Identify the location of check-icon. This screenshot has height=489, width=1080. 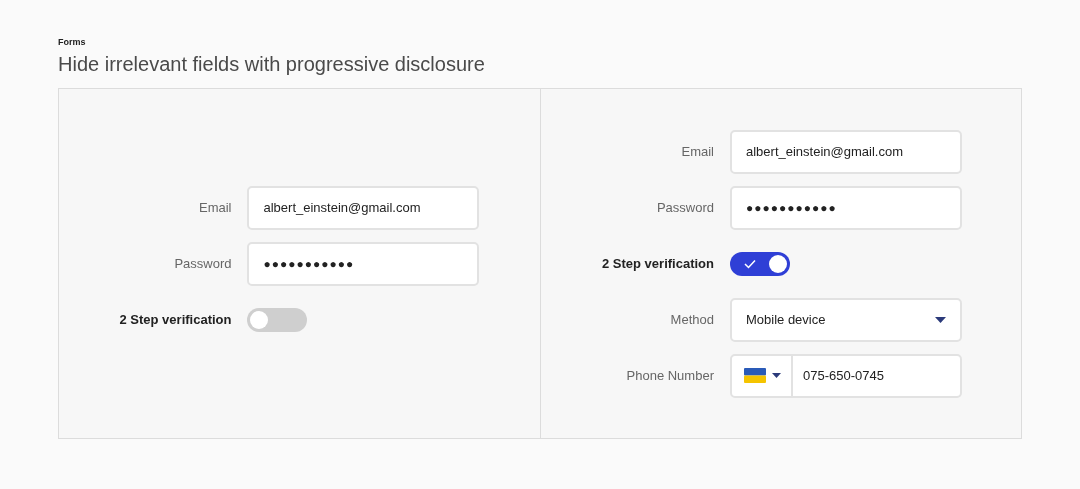
(750, 263).